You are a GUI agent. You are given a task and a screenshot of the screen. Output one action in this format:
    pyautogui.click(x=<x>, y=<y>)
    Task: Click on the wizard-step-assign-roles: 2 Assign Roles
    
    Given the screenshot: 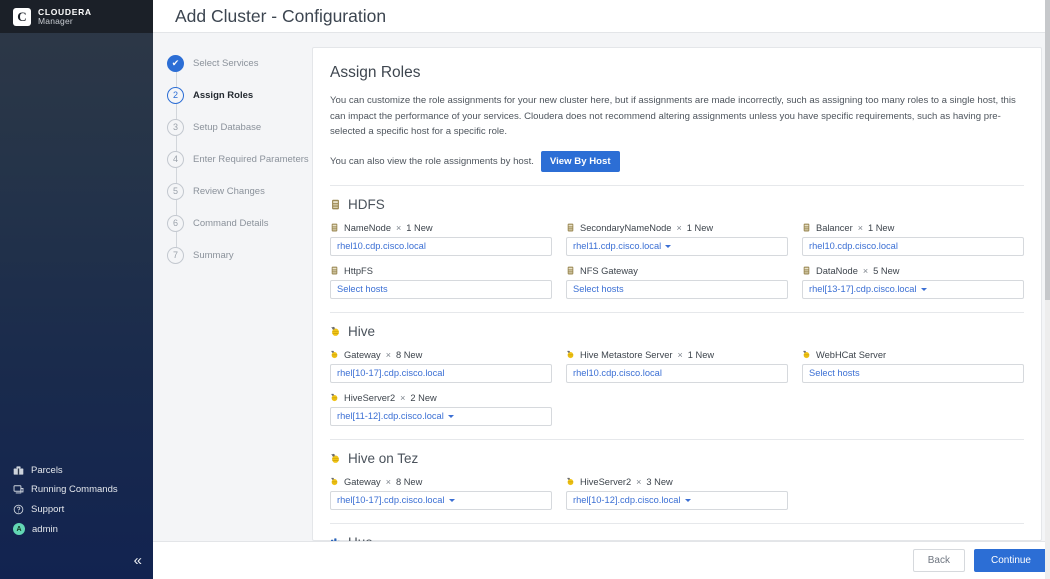 What is the action you would take?
    pyautogui.click(x=233, y=95)
    